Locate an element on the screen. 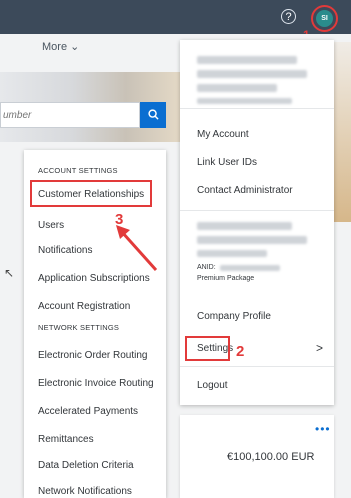 This screenshot has width=351, height=498. invoice-card: ••• €100,100.00 EUR is located at coordinates (257, 456).